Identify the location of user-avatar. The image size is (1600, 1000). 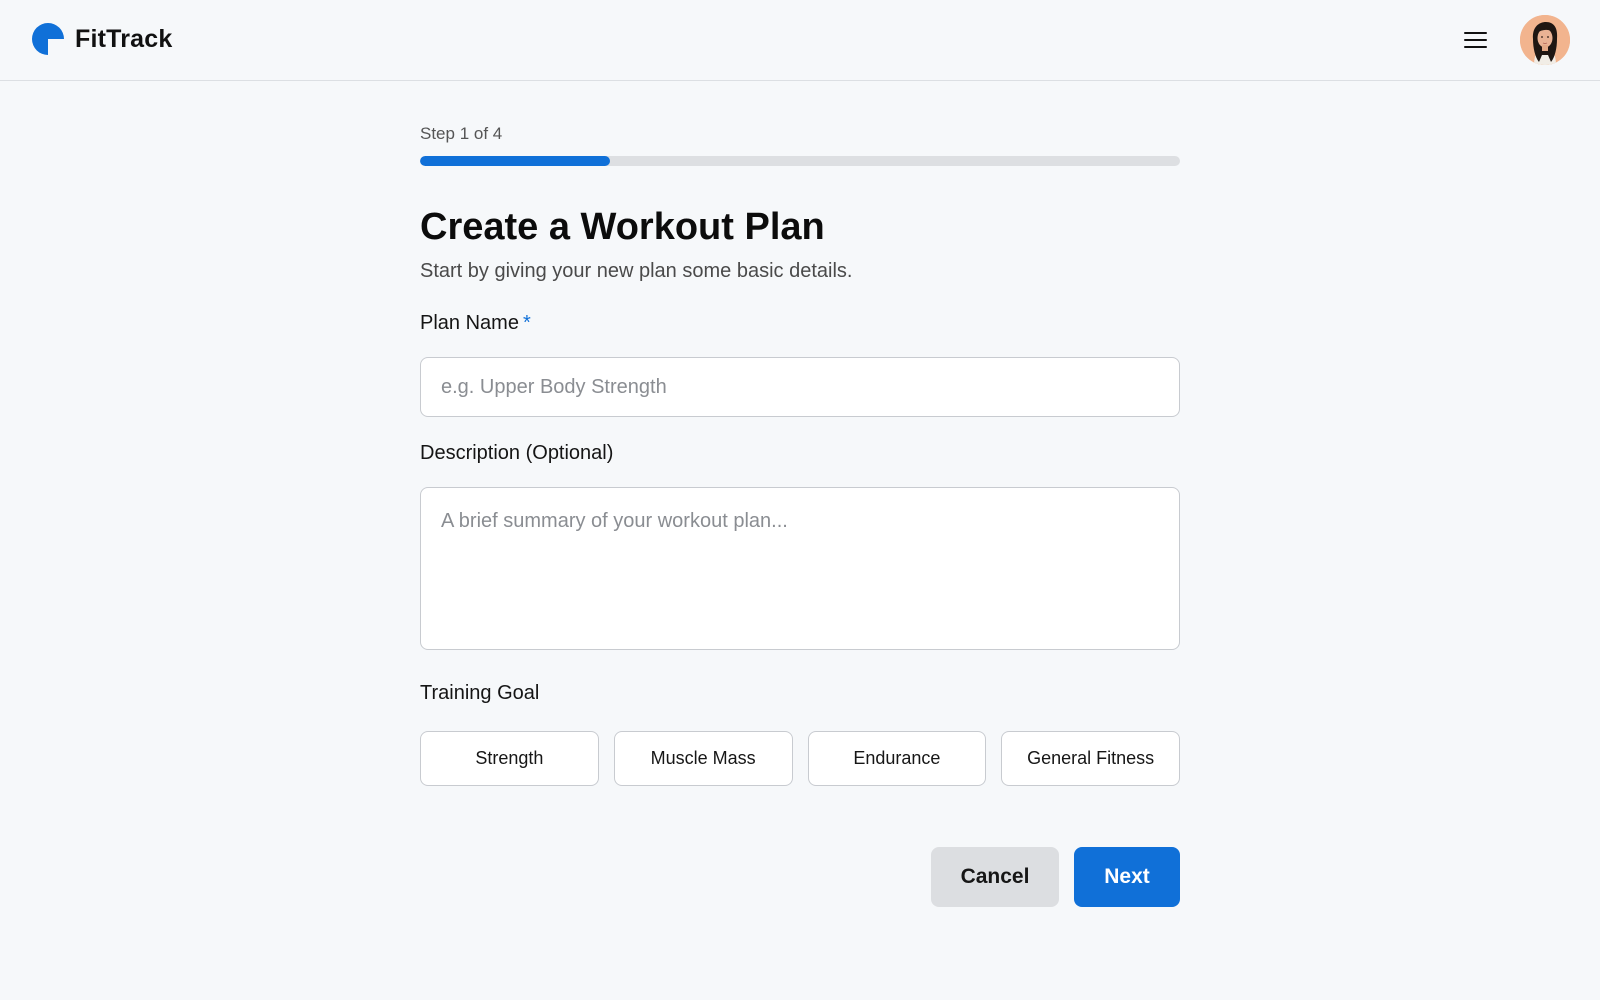
(1545, 40).